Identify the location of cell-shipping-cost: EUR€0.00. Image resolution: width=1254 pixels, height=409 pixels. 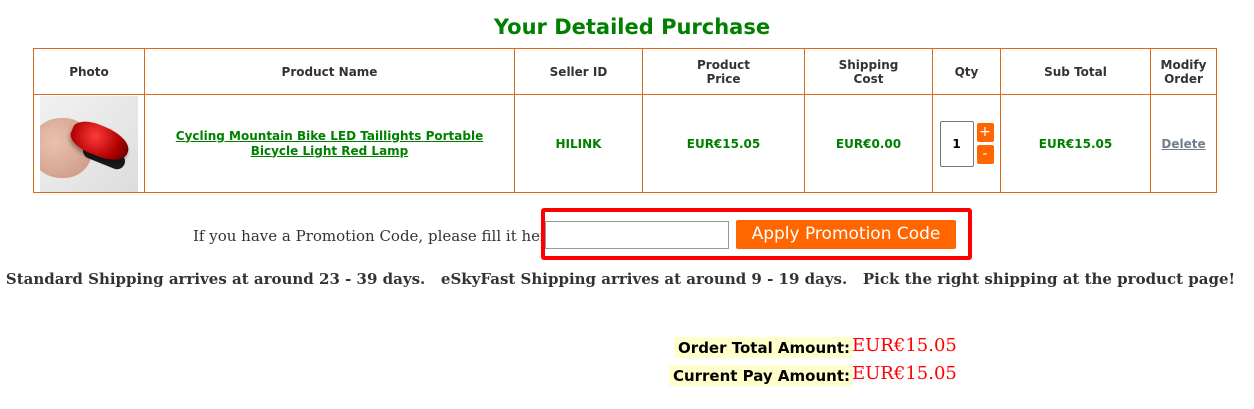
(868, 143).